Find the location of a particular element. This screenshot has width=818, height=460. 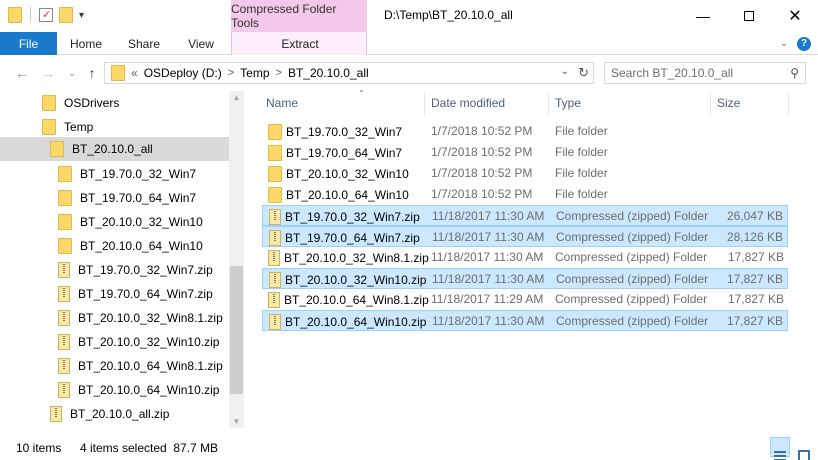

scroll-down-icon: ▼ is located at coordinates (236, 421).